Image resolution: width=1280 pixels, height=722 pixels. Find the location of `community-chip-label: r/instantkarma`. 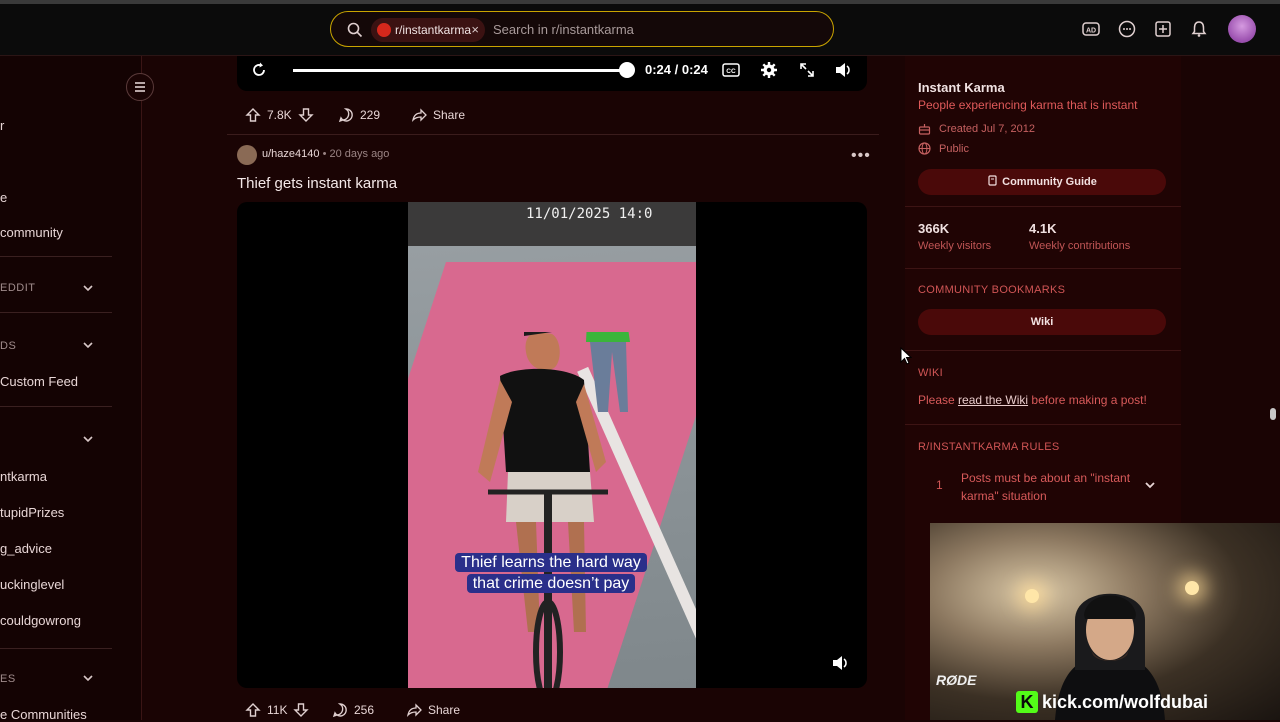

community-chip-label: r/instantkarma is located at coordinates (433, 30).